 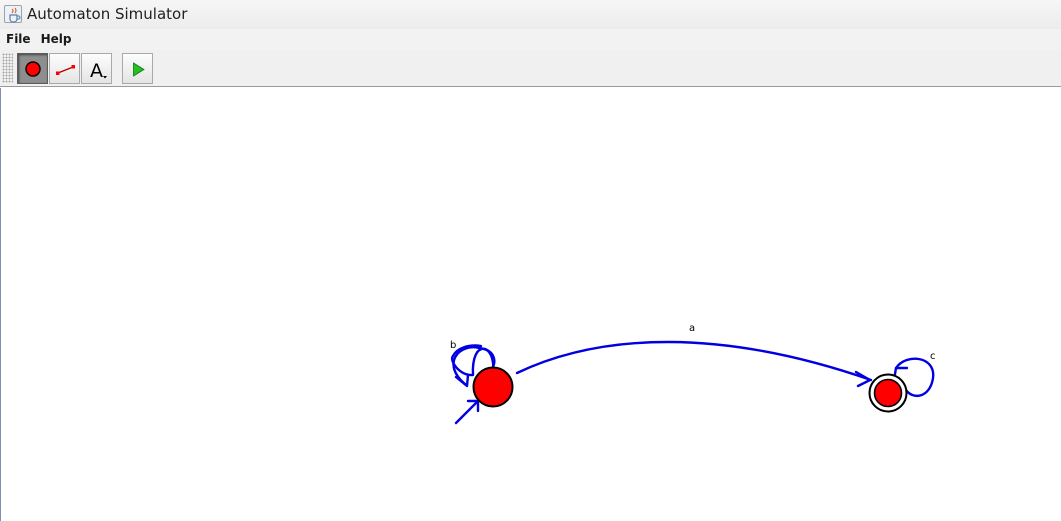 I want to click on line-with-endpoints-icon, so click(x=65, y=70).